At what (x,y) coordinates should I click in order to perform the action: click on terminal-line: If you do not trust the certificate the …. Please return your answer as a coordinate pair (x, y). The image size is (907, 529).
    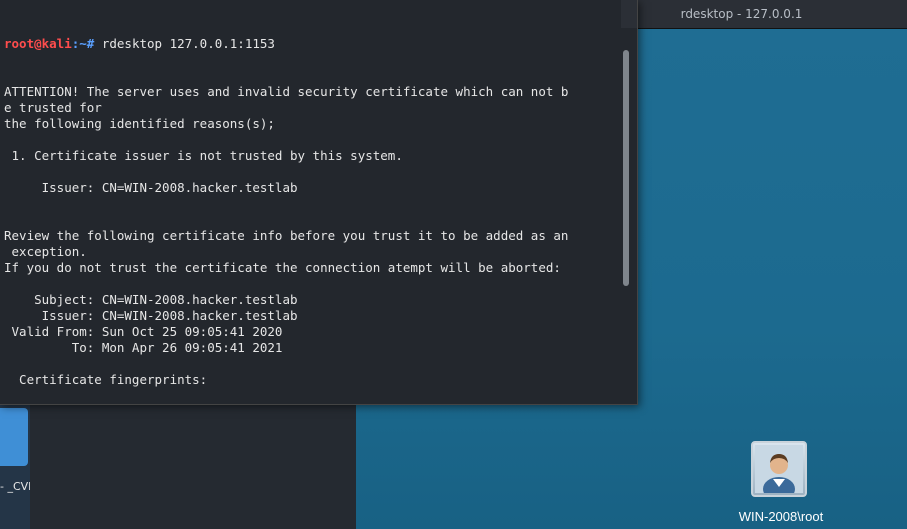
    Looking at the image, I should click on (282, 267).